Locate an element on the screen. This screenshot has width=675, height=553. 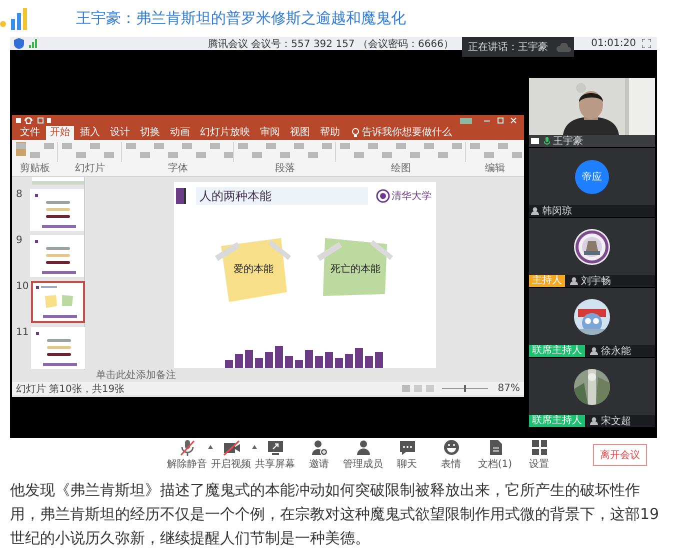
camera-off-icon is located at coordinates (231, 447).